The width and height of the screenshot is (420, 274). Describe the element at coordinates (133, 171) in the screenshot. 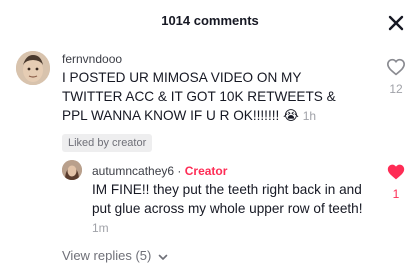

I see `reply-username-text: autumncathey6` at that location.